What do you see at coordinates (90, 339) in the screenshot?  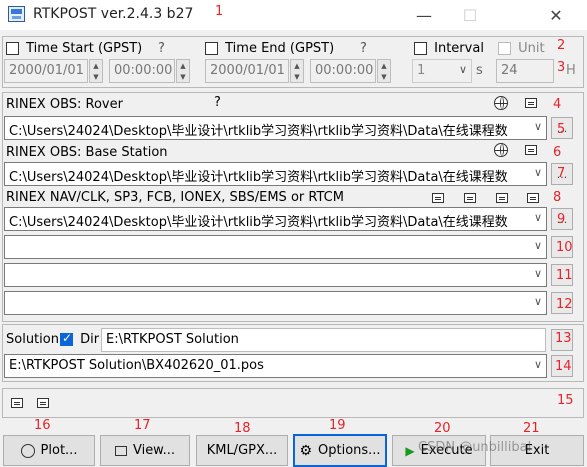 I see `dir-label: Dir` at bounding box center [90, 339].